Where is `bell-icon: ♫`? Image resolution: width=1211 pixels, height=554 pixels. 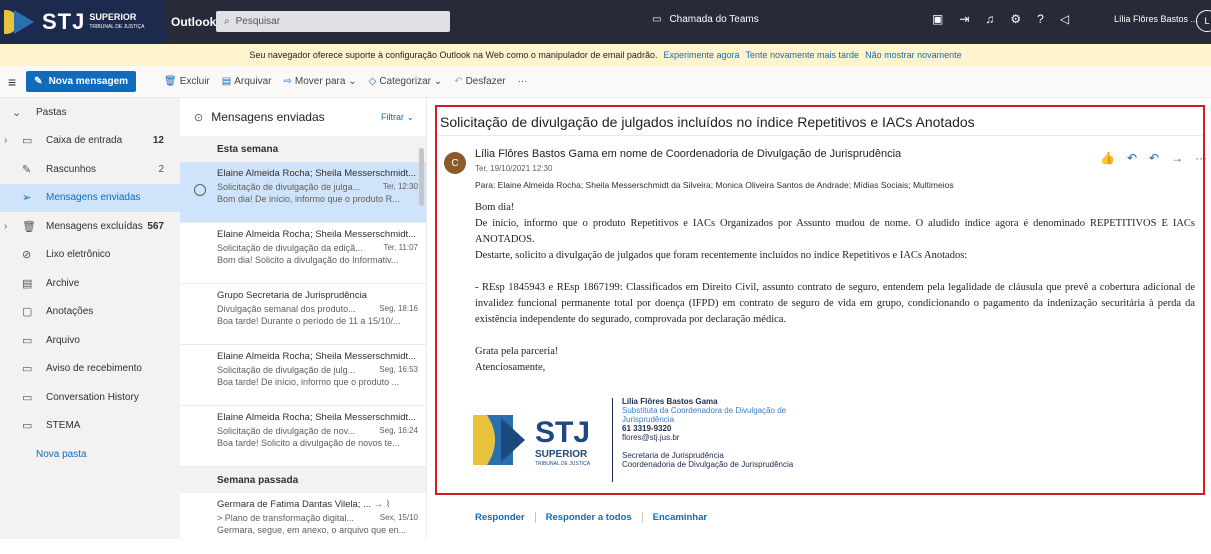
bell-icon: ♫ is located at coordinates (989, 19).